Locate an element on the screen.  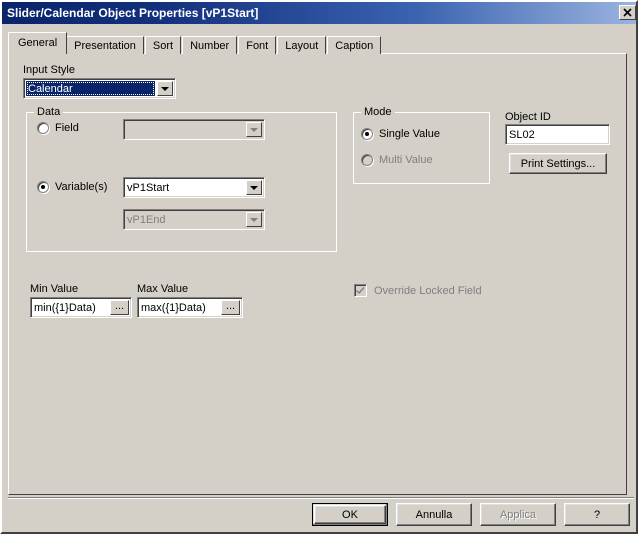
tab-label: Presentation is located at coordinates (105, 46).